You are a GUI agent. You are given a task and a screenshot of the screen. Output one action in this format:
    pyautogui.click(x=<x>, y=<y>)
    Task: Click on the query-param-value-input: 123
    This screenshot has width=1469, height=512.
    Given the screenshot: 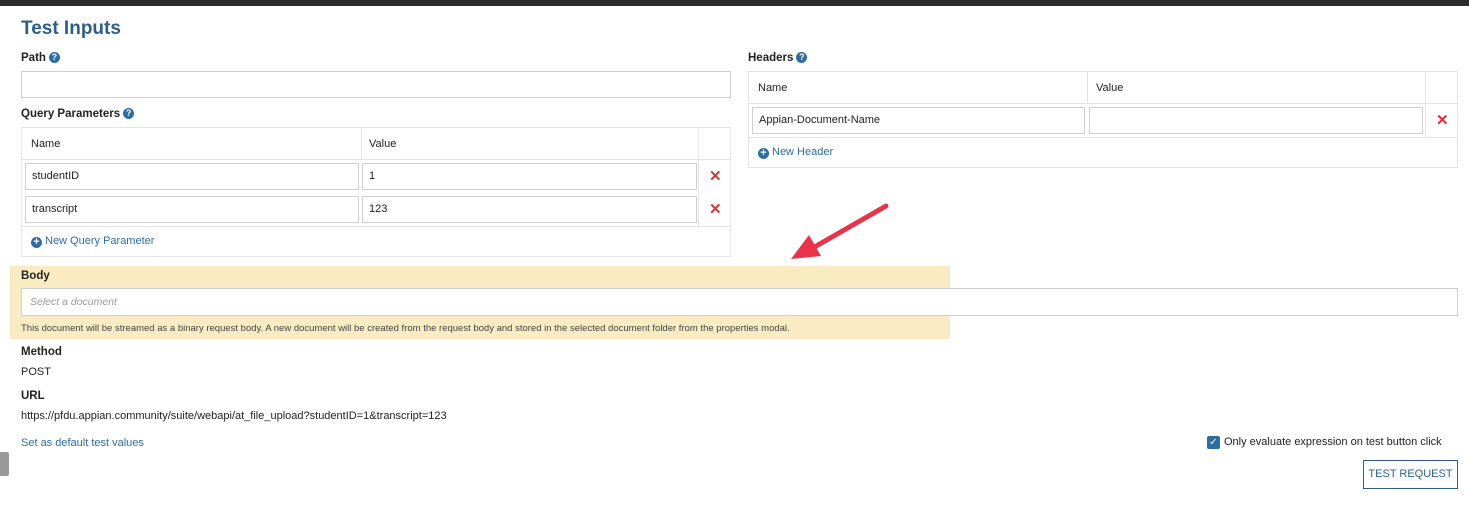 What is the action you would take?
    pyautogui.click(x=529, y=209)
    